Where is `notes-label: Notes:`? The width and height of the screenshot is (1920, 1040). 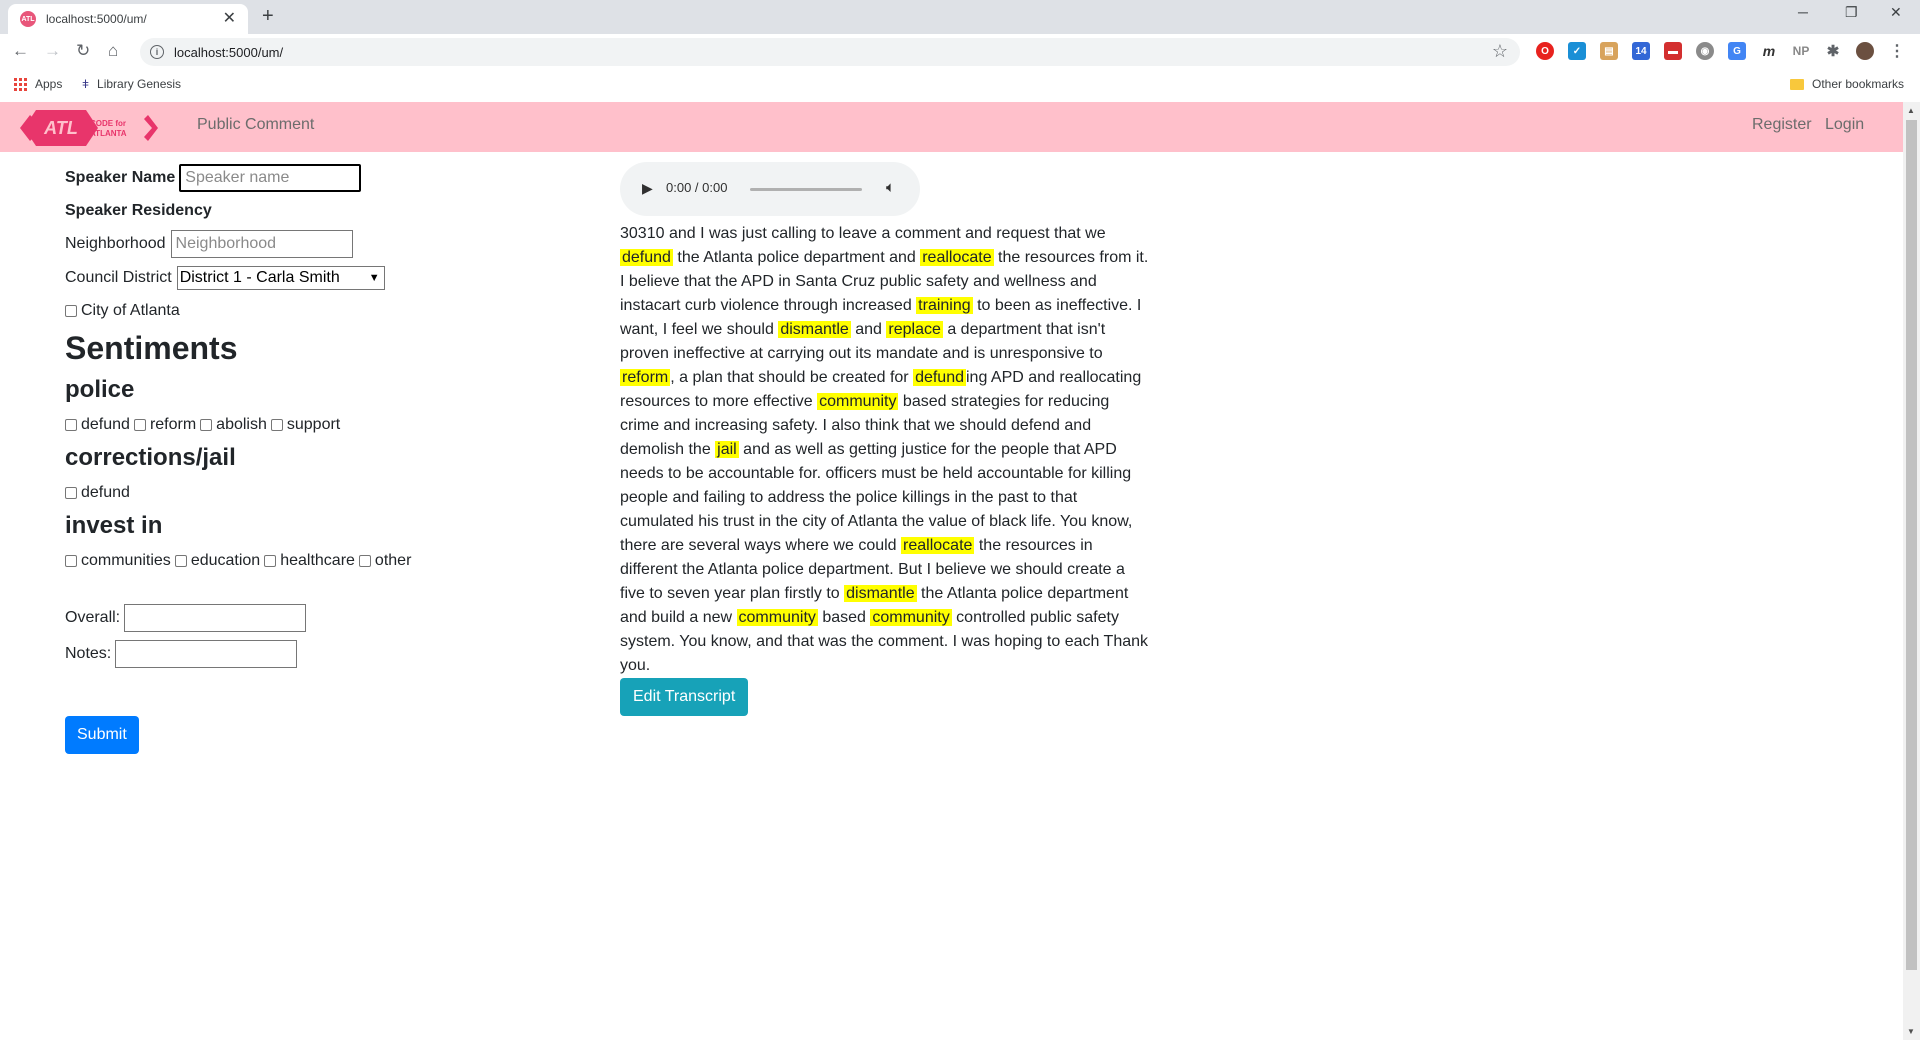
notes-label: Notes: is located at coordinates (88, 653).